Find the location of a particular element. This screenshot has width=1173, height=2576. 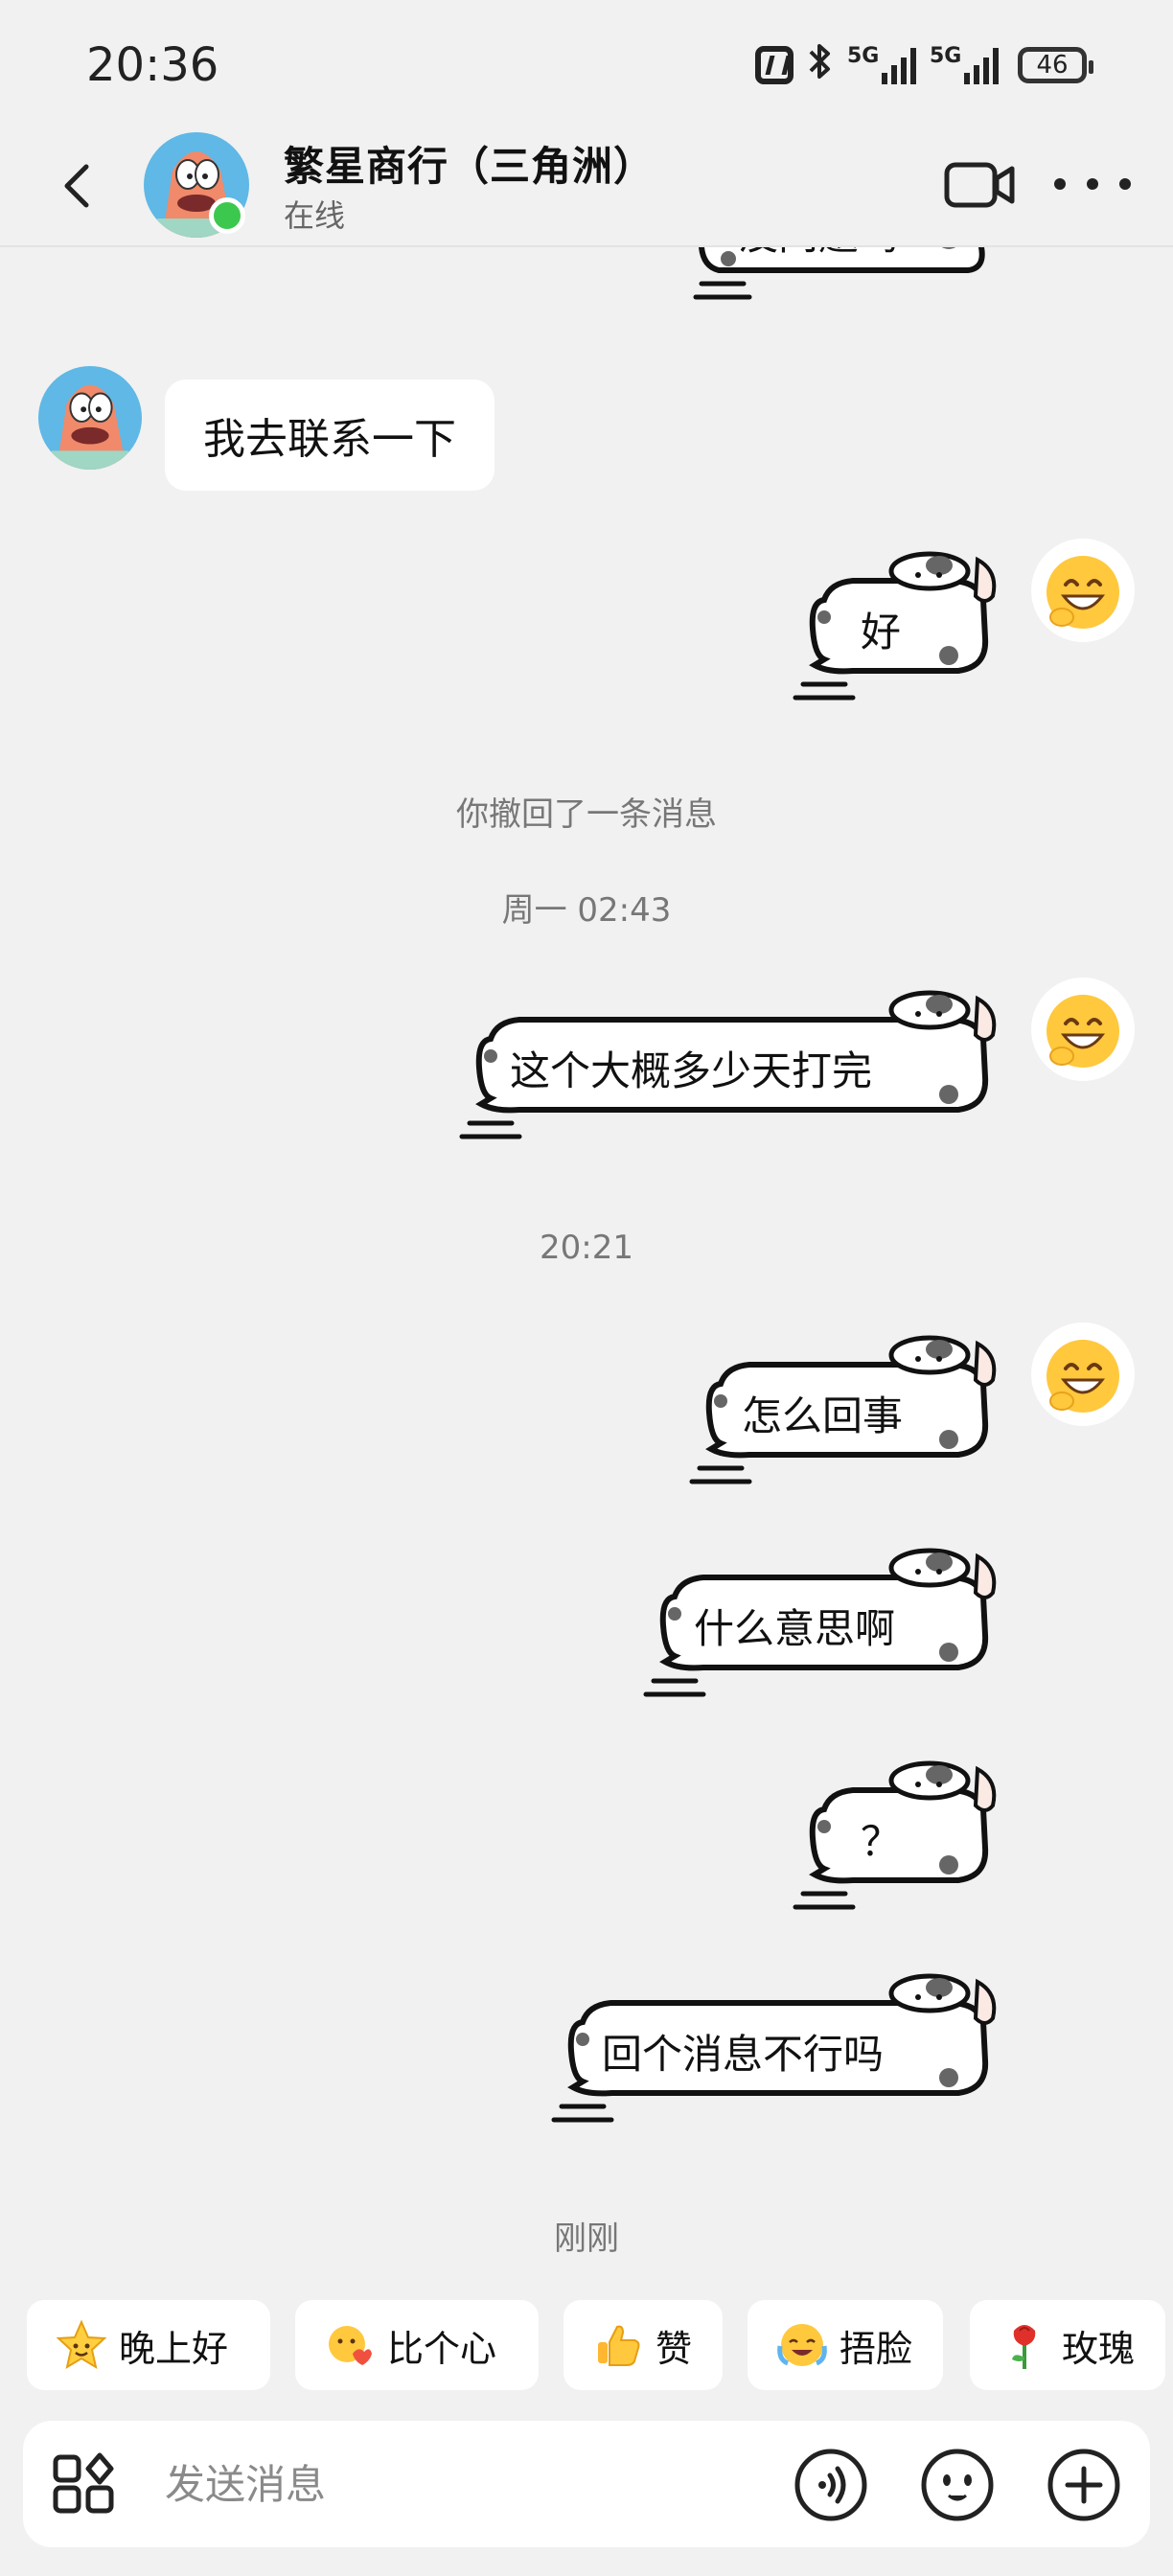

message-text: ？ is located at coordinates (881, 1841).